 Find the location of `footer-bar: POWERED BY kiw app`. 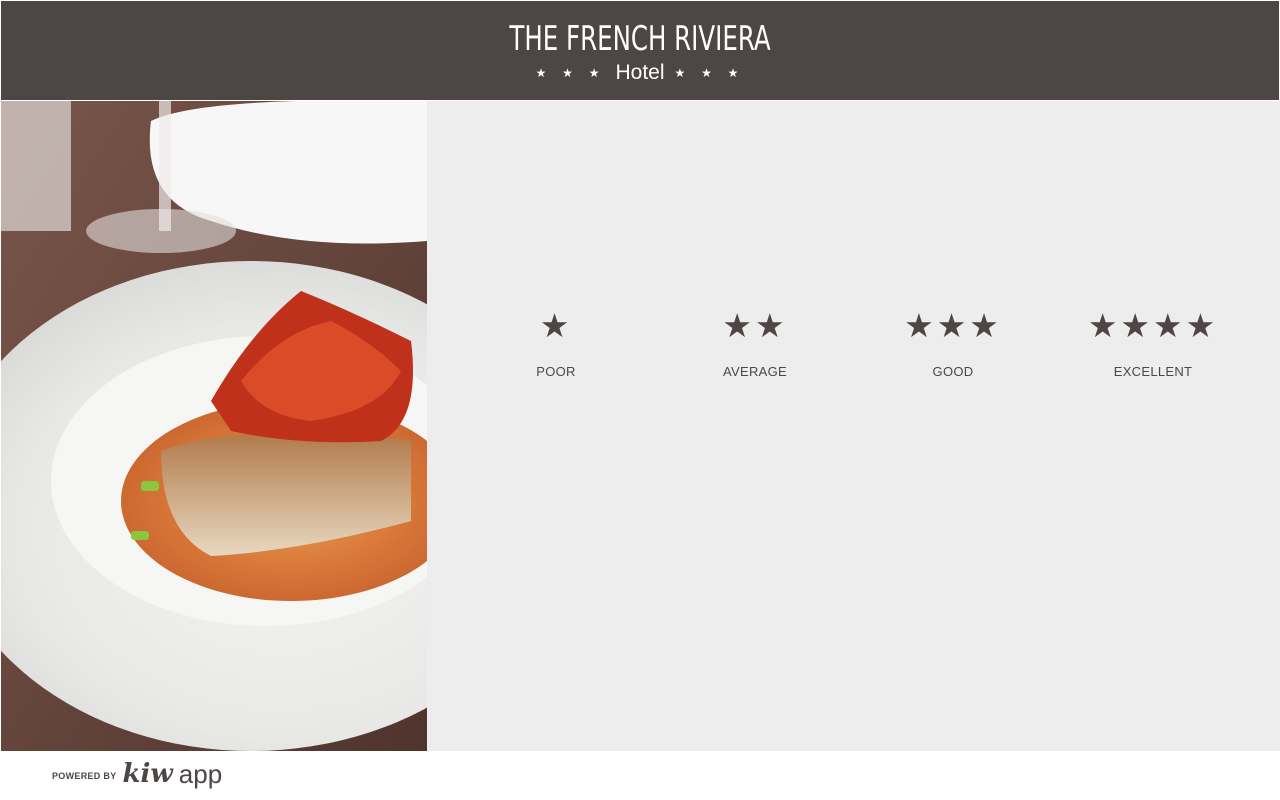

footer-bar: POWERED BY kiw app is located at coordinates (640, 775).